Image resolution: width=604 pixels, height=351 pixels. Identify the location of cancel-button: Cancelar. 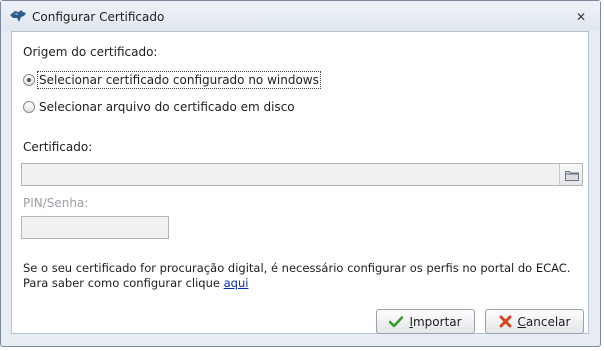
(534, 321).